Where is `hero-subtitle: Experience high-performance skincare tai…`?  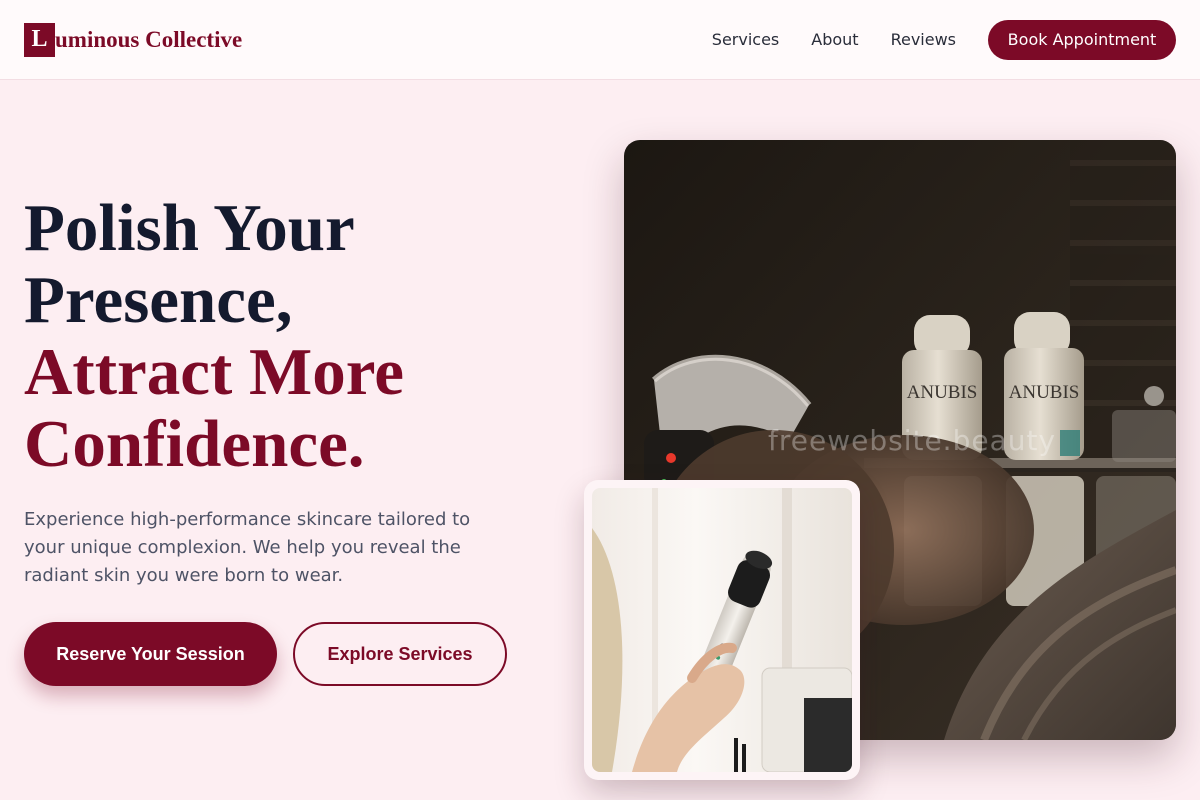 hero-subtitle: Experience high-performance skincare tai… is located at coordinates (247, 547).